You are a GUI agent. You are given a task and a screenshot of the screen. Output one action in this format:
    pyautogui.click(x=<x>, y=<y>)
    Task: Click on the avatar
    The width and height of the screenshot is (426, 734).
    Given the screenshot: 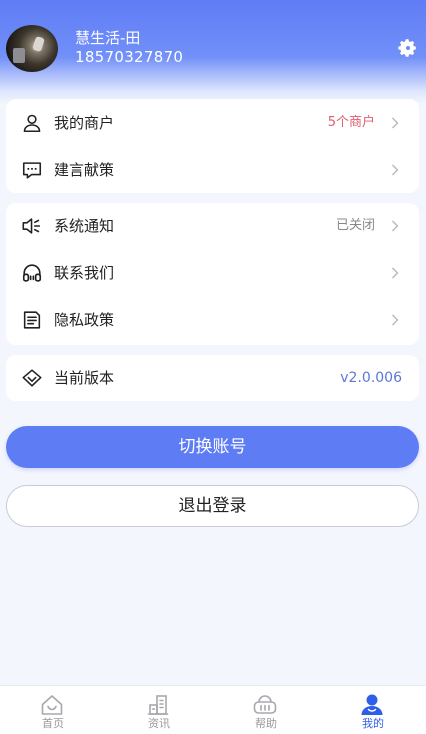 What is the action you would take?
    pyautogui.click(x=32, y=48)
    